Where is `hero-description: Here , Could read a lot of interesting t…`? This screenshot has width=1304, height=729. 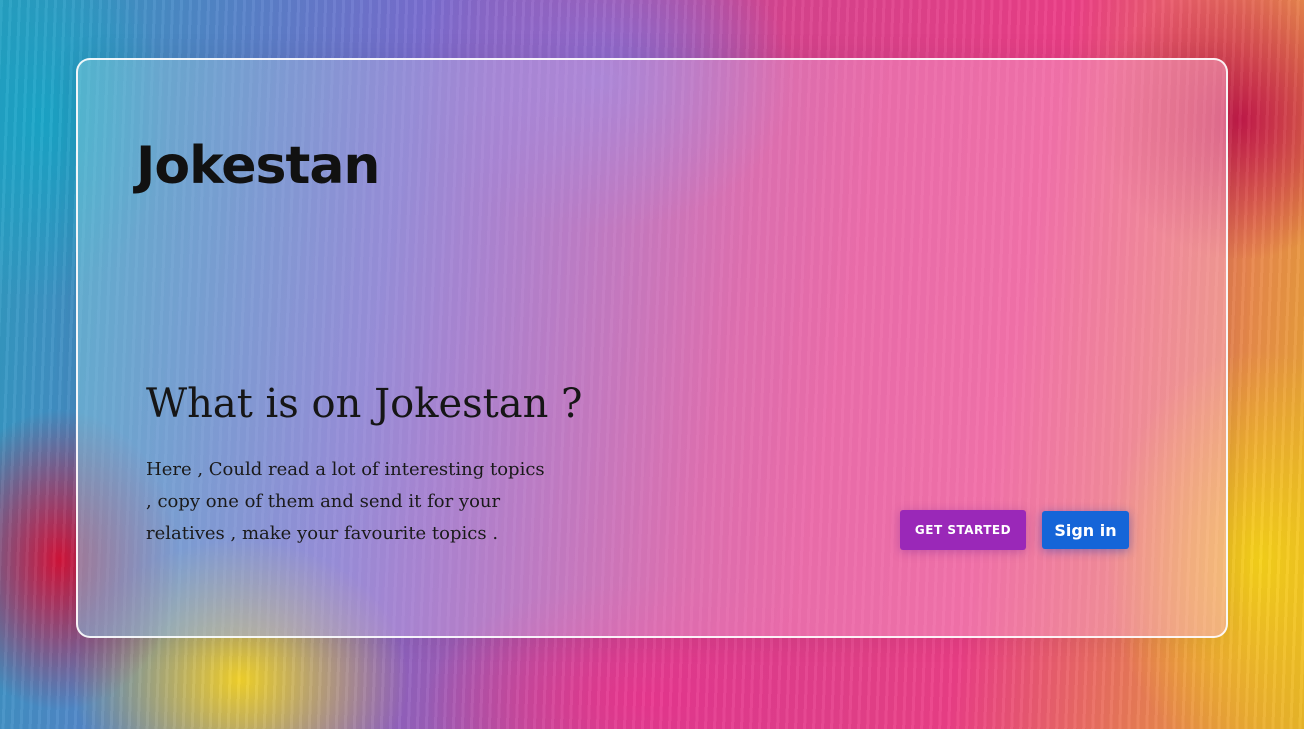
hero-description: Here , Could read a lot of interesting t… is located at coordinates (345, 501).